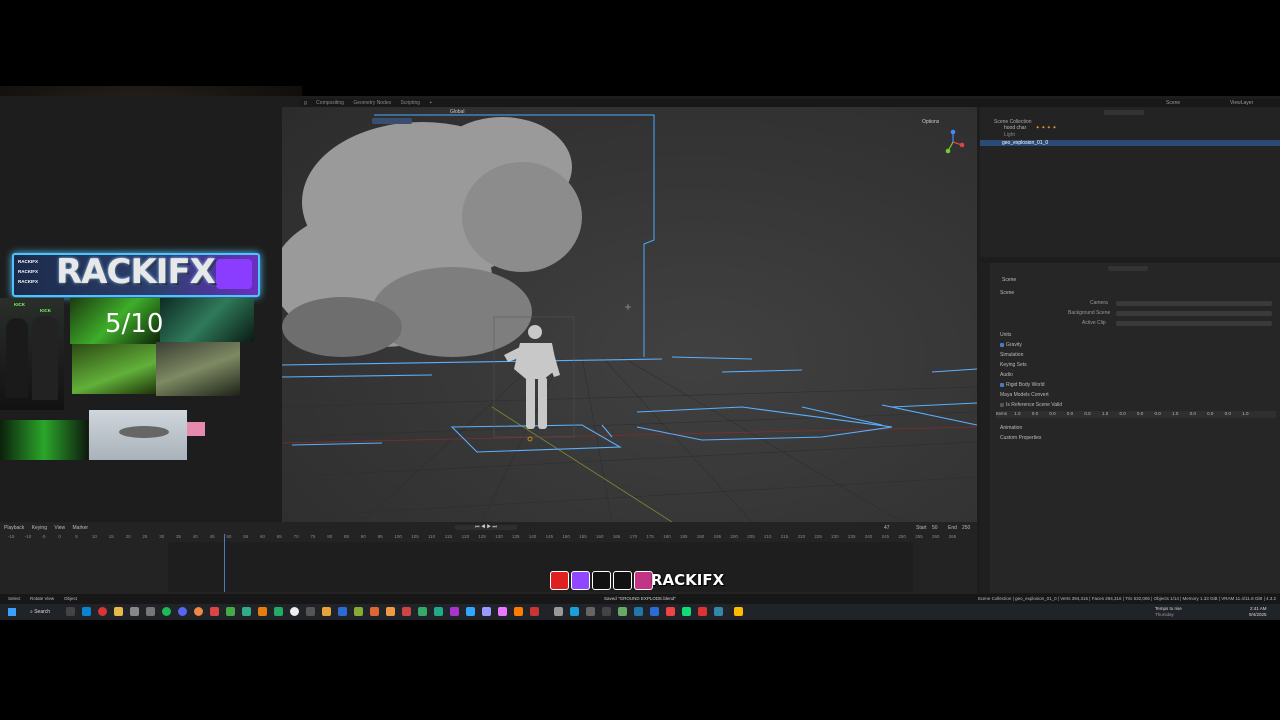 The height and width of the screenshot is (720, 1280). Describe the element at coordinates (166, 611) in the screenshot. I see `spotify-icon` at that location.